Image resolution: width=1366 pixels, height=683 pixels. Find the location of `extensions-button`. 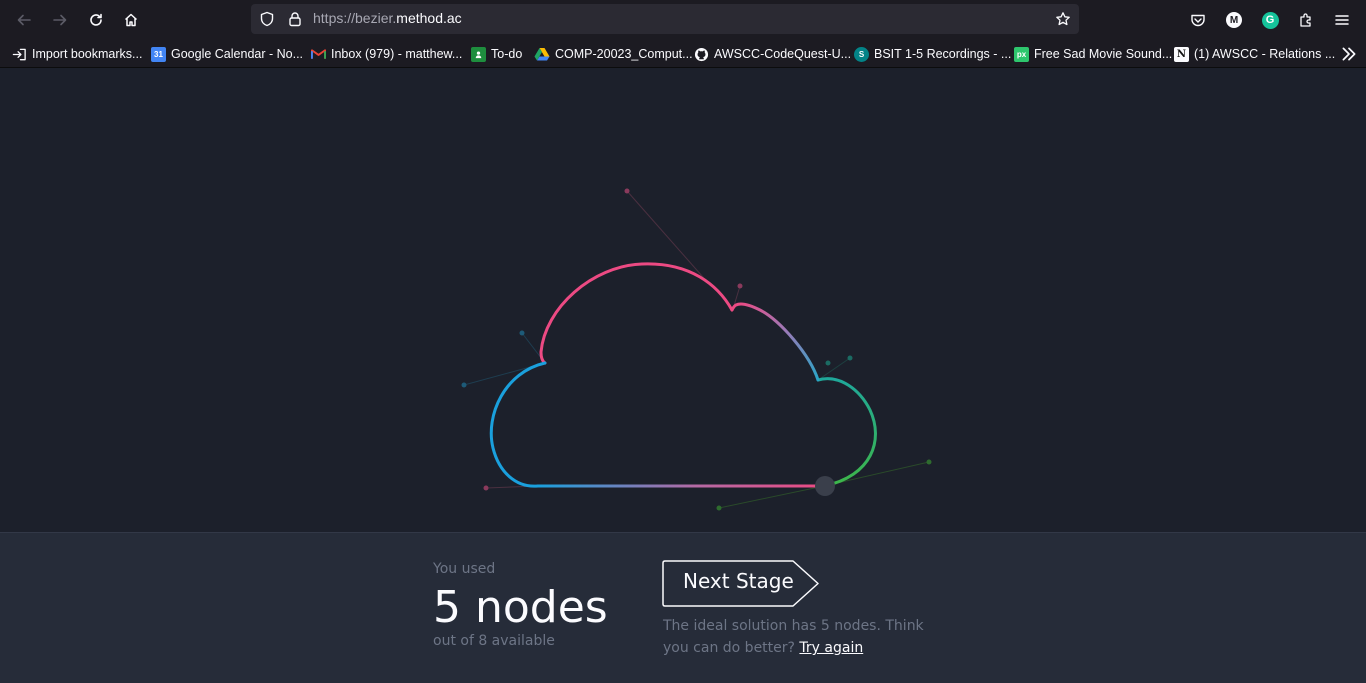

extensions-button is located at coordinates (1306, 20).